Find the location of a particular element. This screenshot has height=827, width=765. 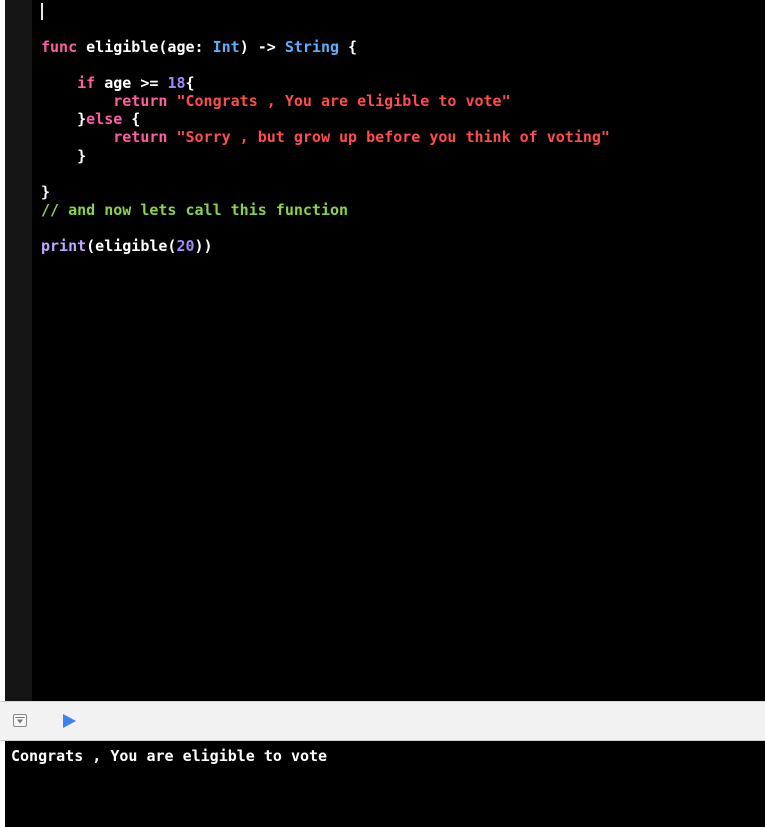

code-token: 18 is located at coordinates (176, 83).